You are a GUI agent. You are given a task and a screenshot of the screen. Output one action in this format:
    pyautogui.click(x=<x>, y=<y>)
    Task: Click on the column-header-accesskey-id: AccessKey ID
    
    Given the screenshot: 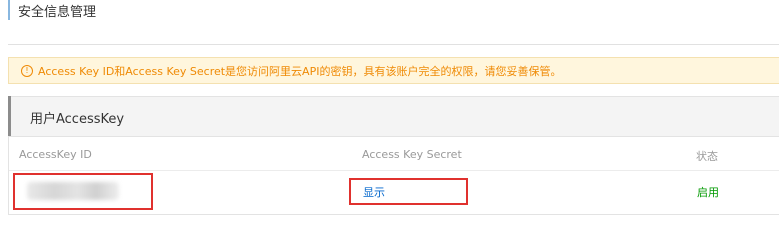 What is the action you would take?
    pyautogui.click(x=55, y=154)
    